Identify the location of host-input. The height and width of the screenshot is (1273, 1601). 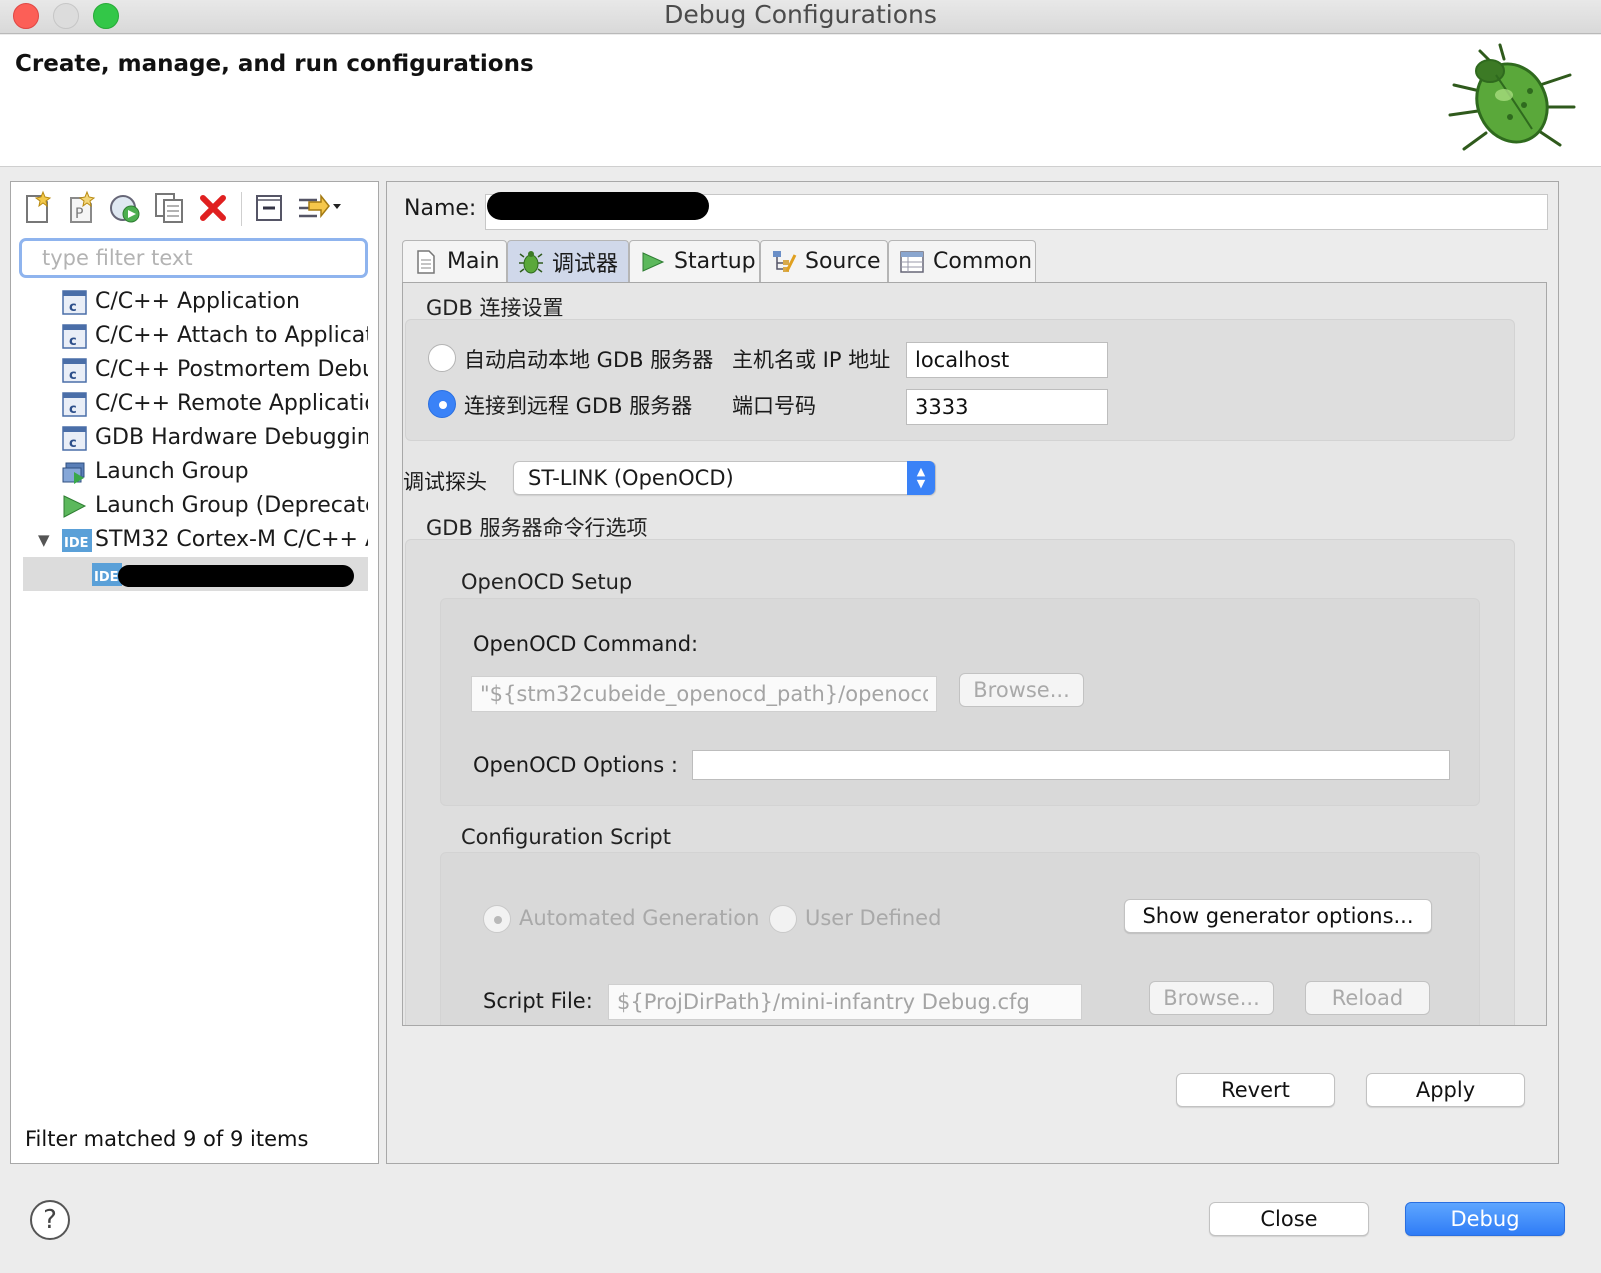
(1007, 360).